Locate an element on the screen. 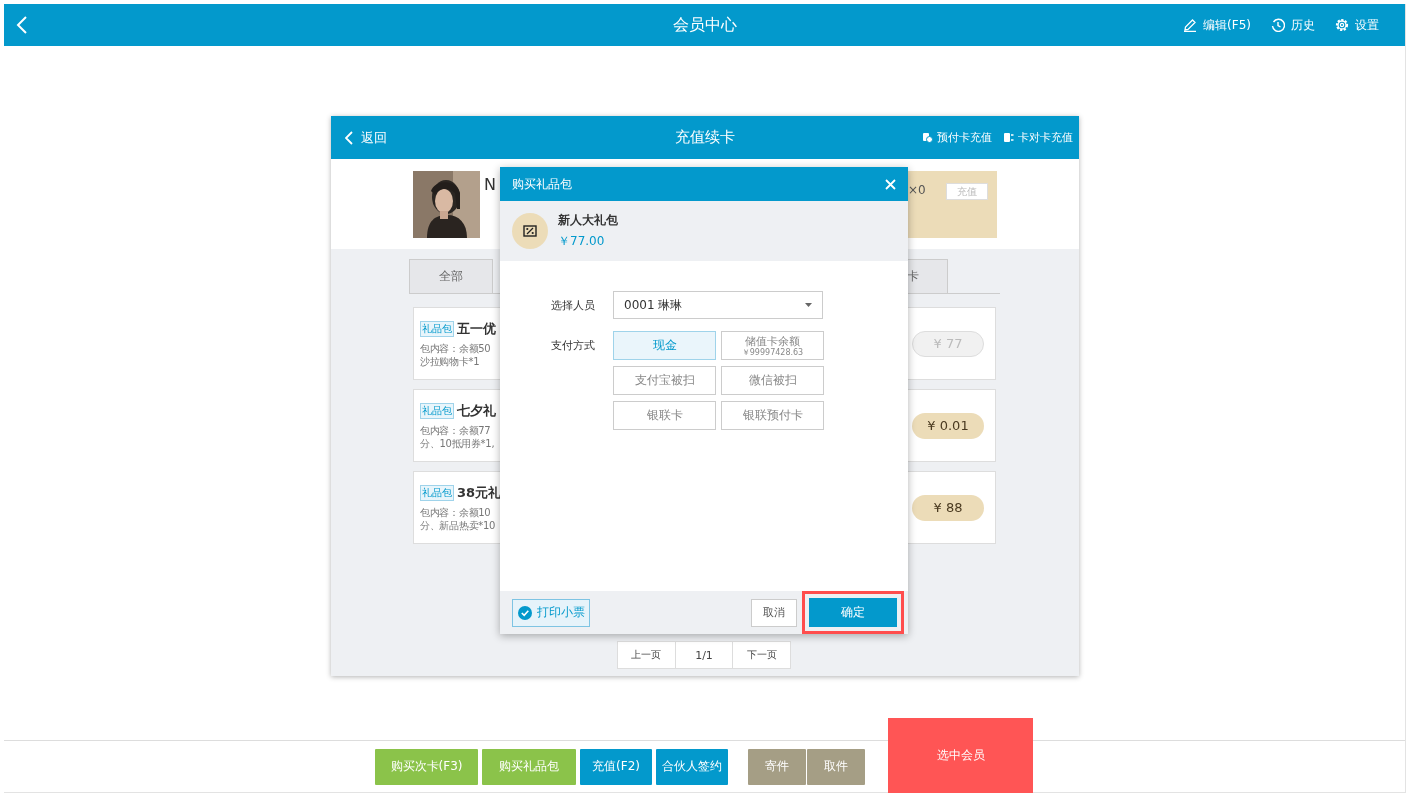 This screenshot has height=797, width=1410. field-label: 选择人员 is located at coordinates (573, 305).